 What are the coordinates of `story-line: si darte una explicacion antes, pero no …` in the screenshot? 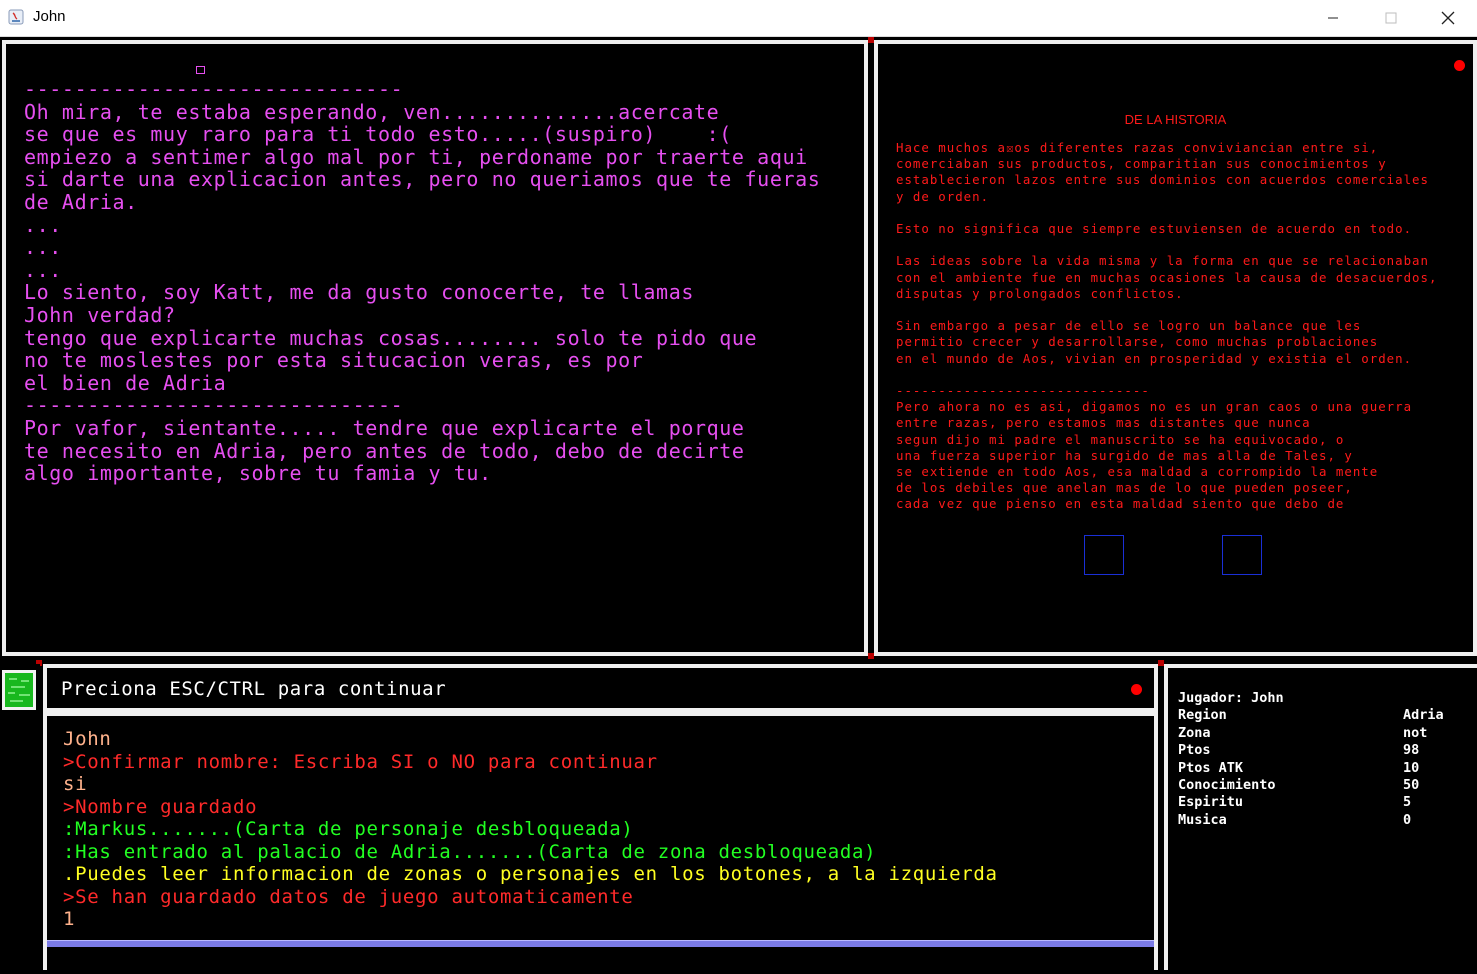 It's located at (422, 179).